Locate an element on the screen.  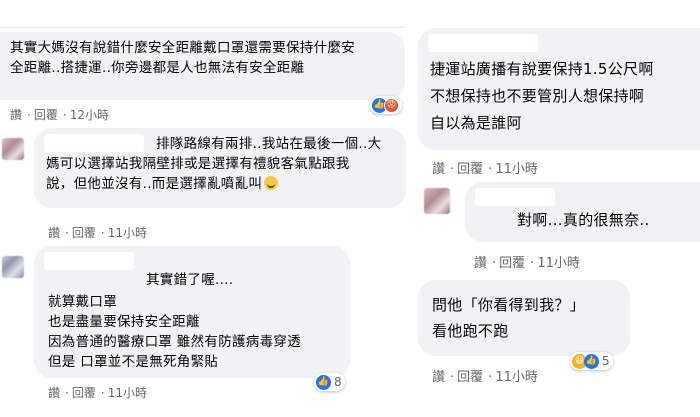
reaction-count: 8 is located at coordinates (338, 382).